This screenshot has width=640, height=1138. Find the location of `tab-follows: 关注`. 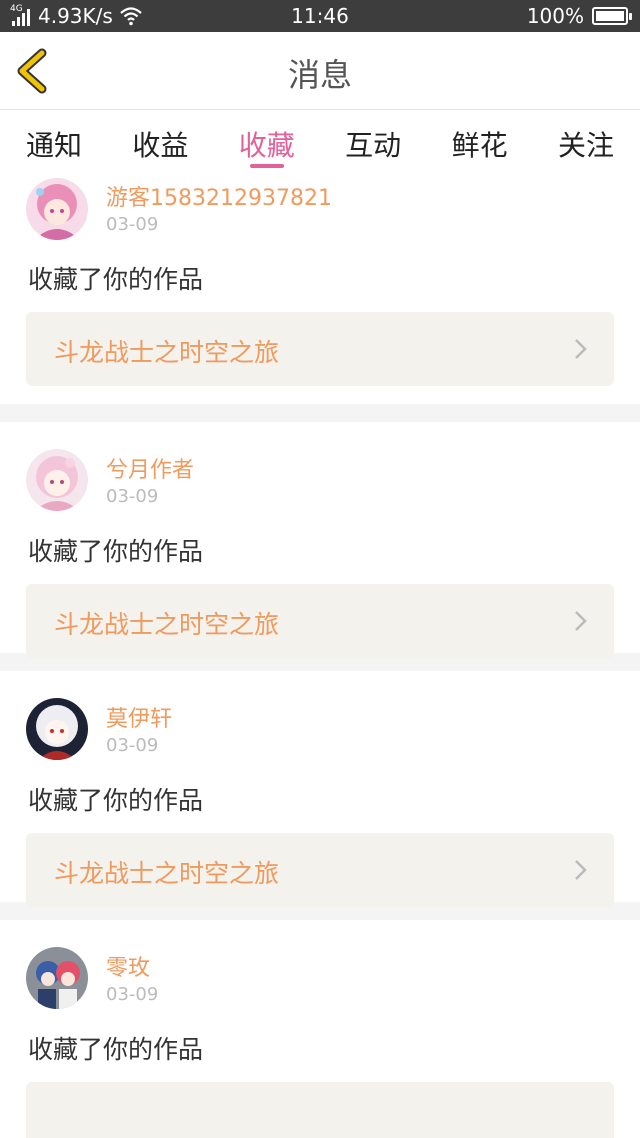

tab-follows: 关注 is located at coordinates (586, 141).